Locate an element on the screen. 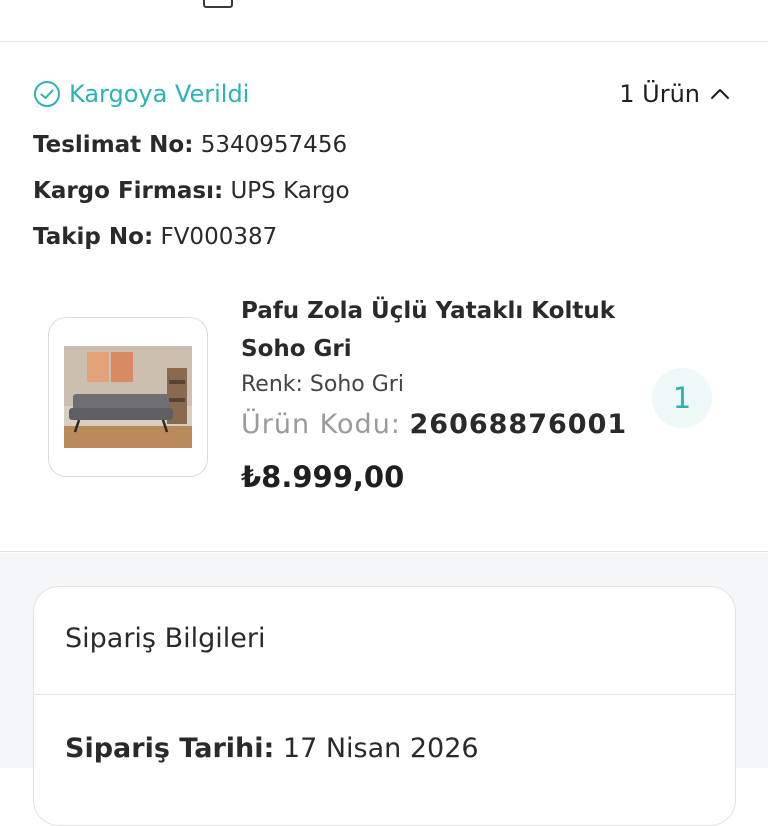 Image resolution: width=768 pixels, height=826 pixels. item-count-label: 1 Ürün is located at coordinates (659, 94).